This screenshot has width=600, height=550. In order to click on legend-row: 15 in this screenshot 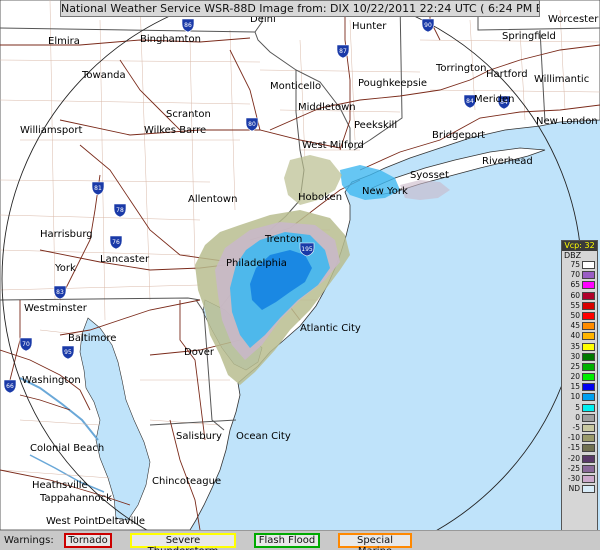, I will do `click(579, 387)`.